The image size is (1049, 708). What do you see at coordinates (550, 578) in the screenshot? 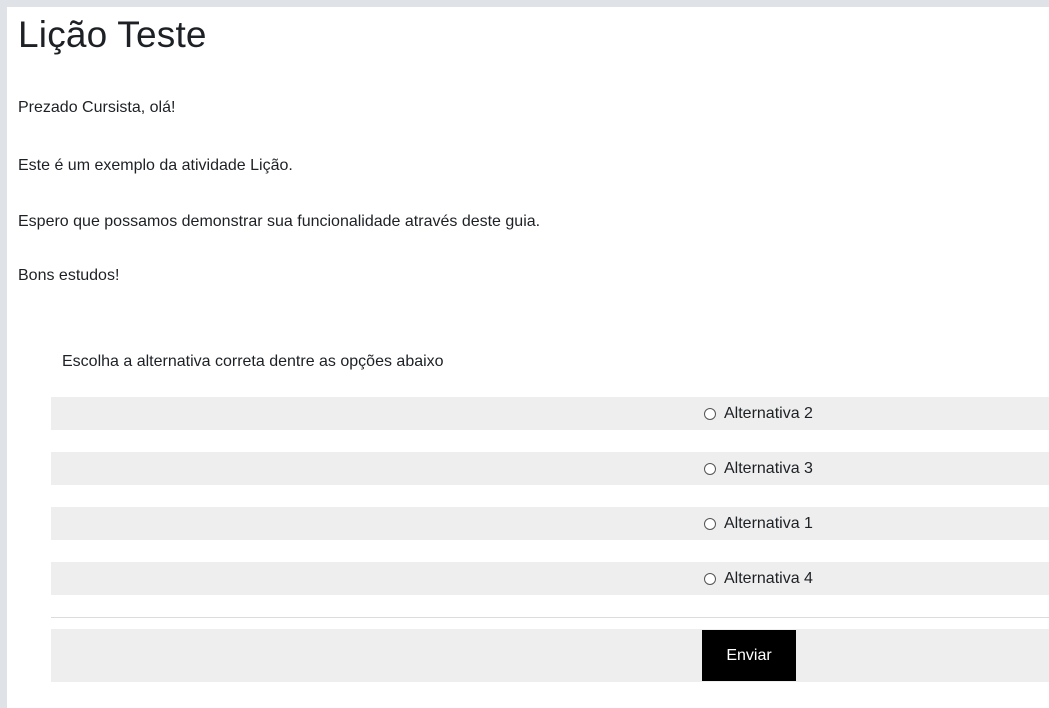
I see `answer-option-row: Alternativa 4` at bounding box center [550, 578].